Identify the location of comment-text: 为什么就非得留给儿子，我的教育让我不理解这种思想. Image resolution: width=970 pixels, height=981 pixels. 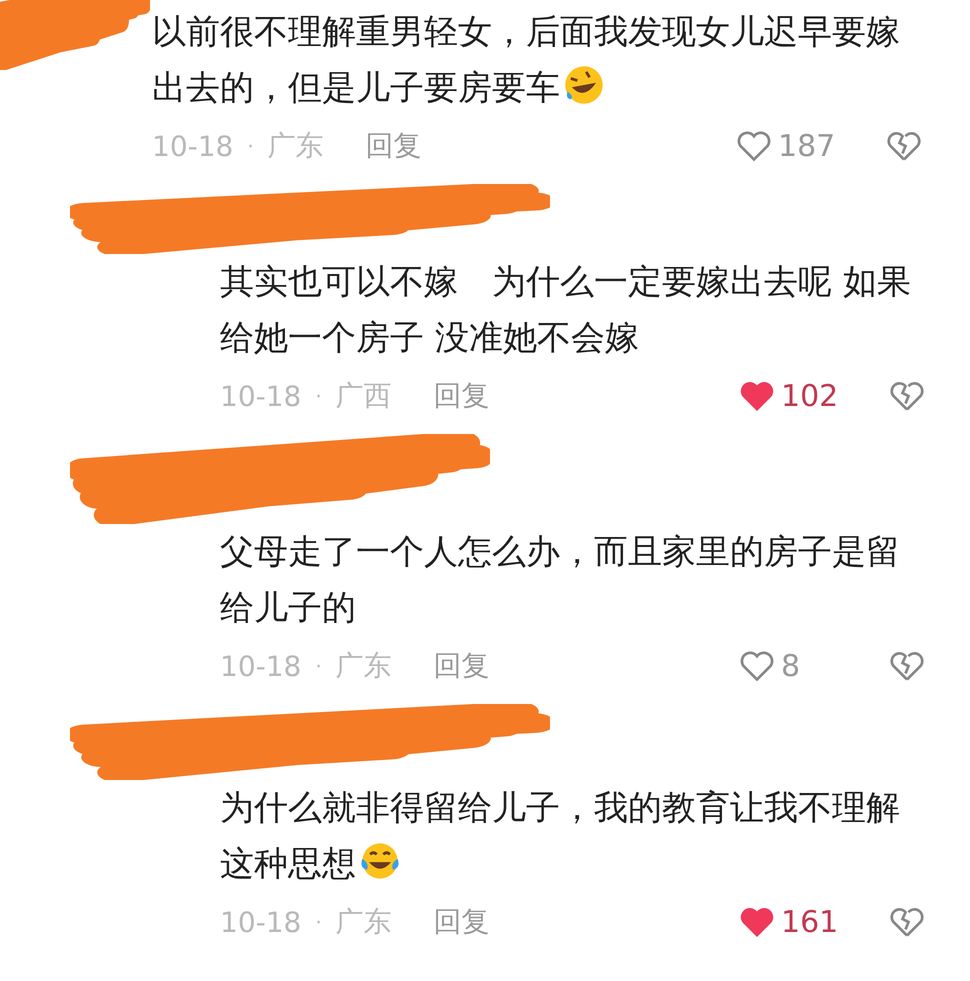
(560, 836).